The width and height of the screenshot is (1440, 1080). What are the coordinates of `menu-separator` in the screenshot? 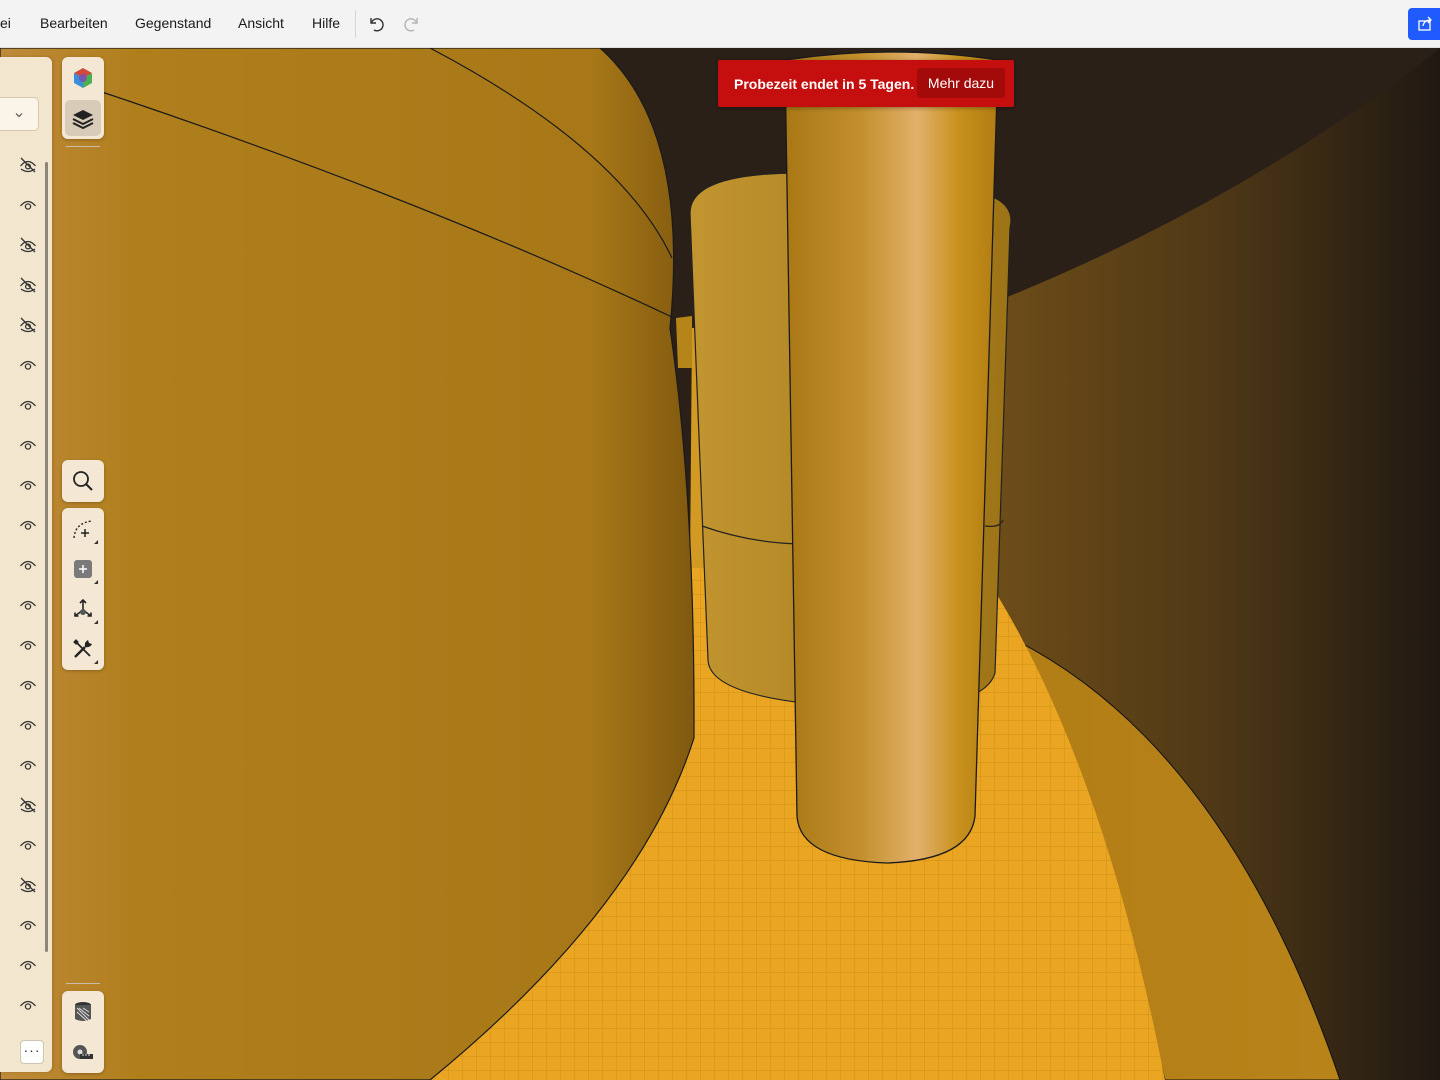 It's located at (355, 24).